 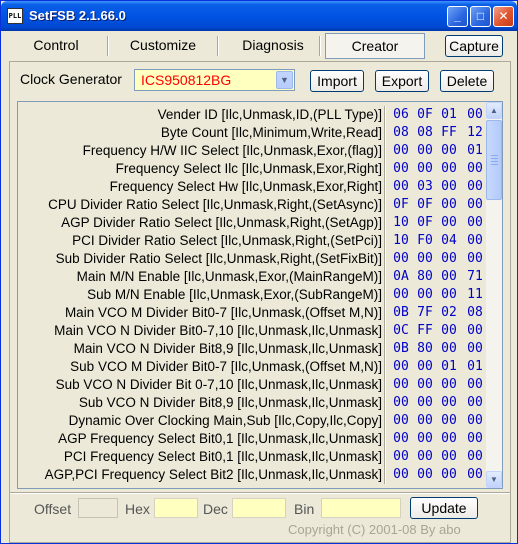 I want to click on dec-field, so click(x=259, y=508).